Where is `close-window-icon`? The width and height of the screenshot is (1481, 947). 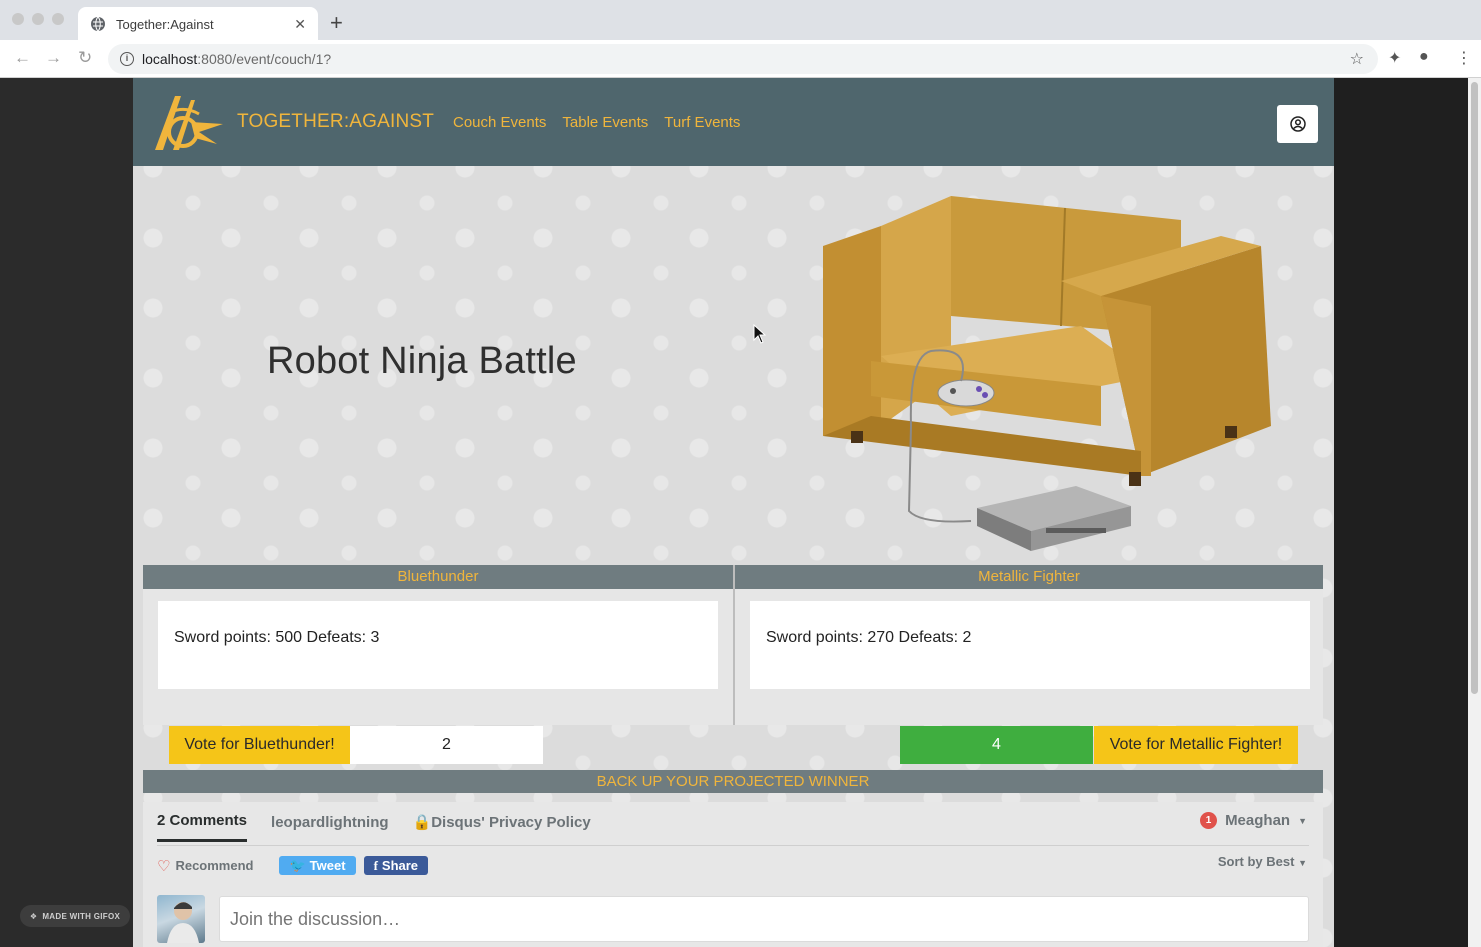
close-window-icon is located at coordinates (18, 19).